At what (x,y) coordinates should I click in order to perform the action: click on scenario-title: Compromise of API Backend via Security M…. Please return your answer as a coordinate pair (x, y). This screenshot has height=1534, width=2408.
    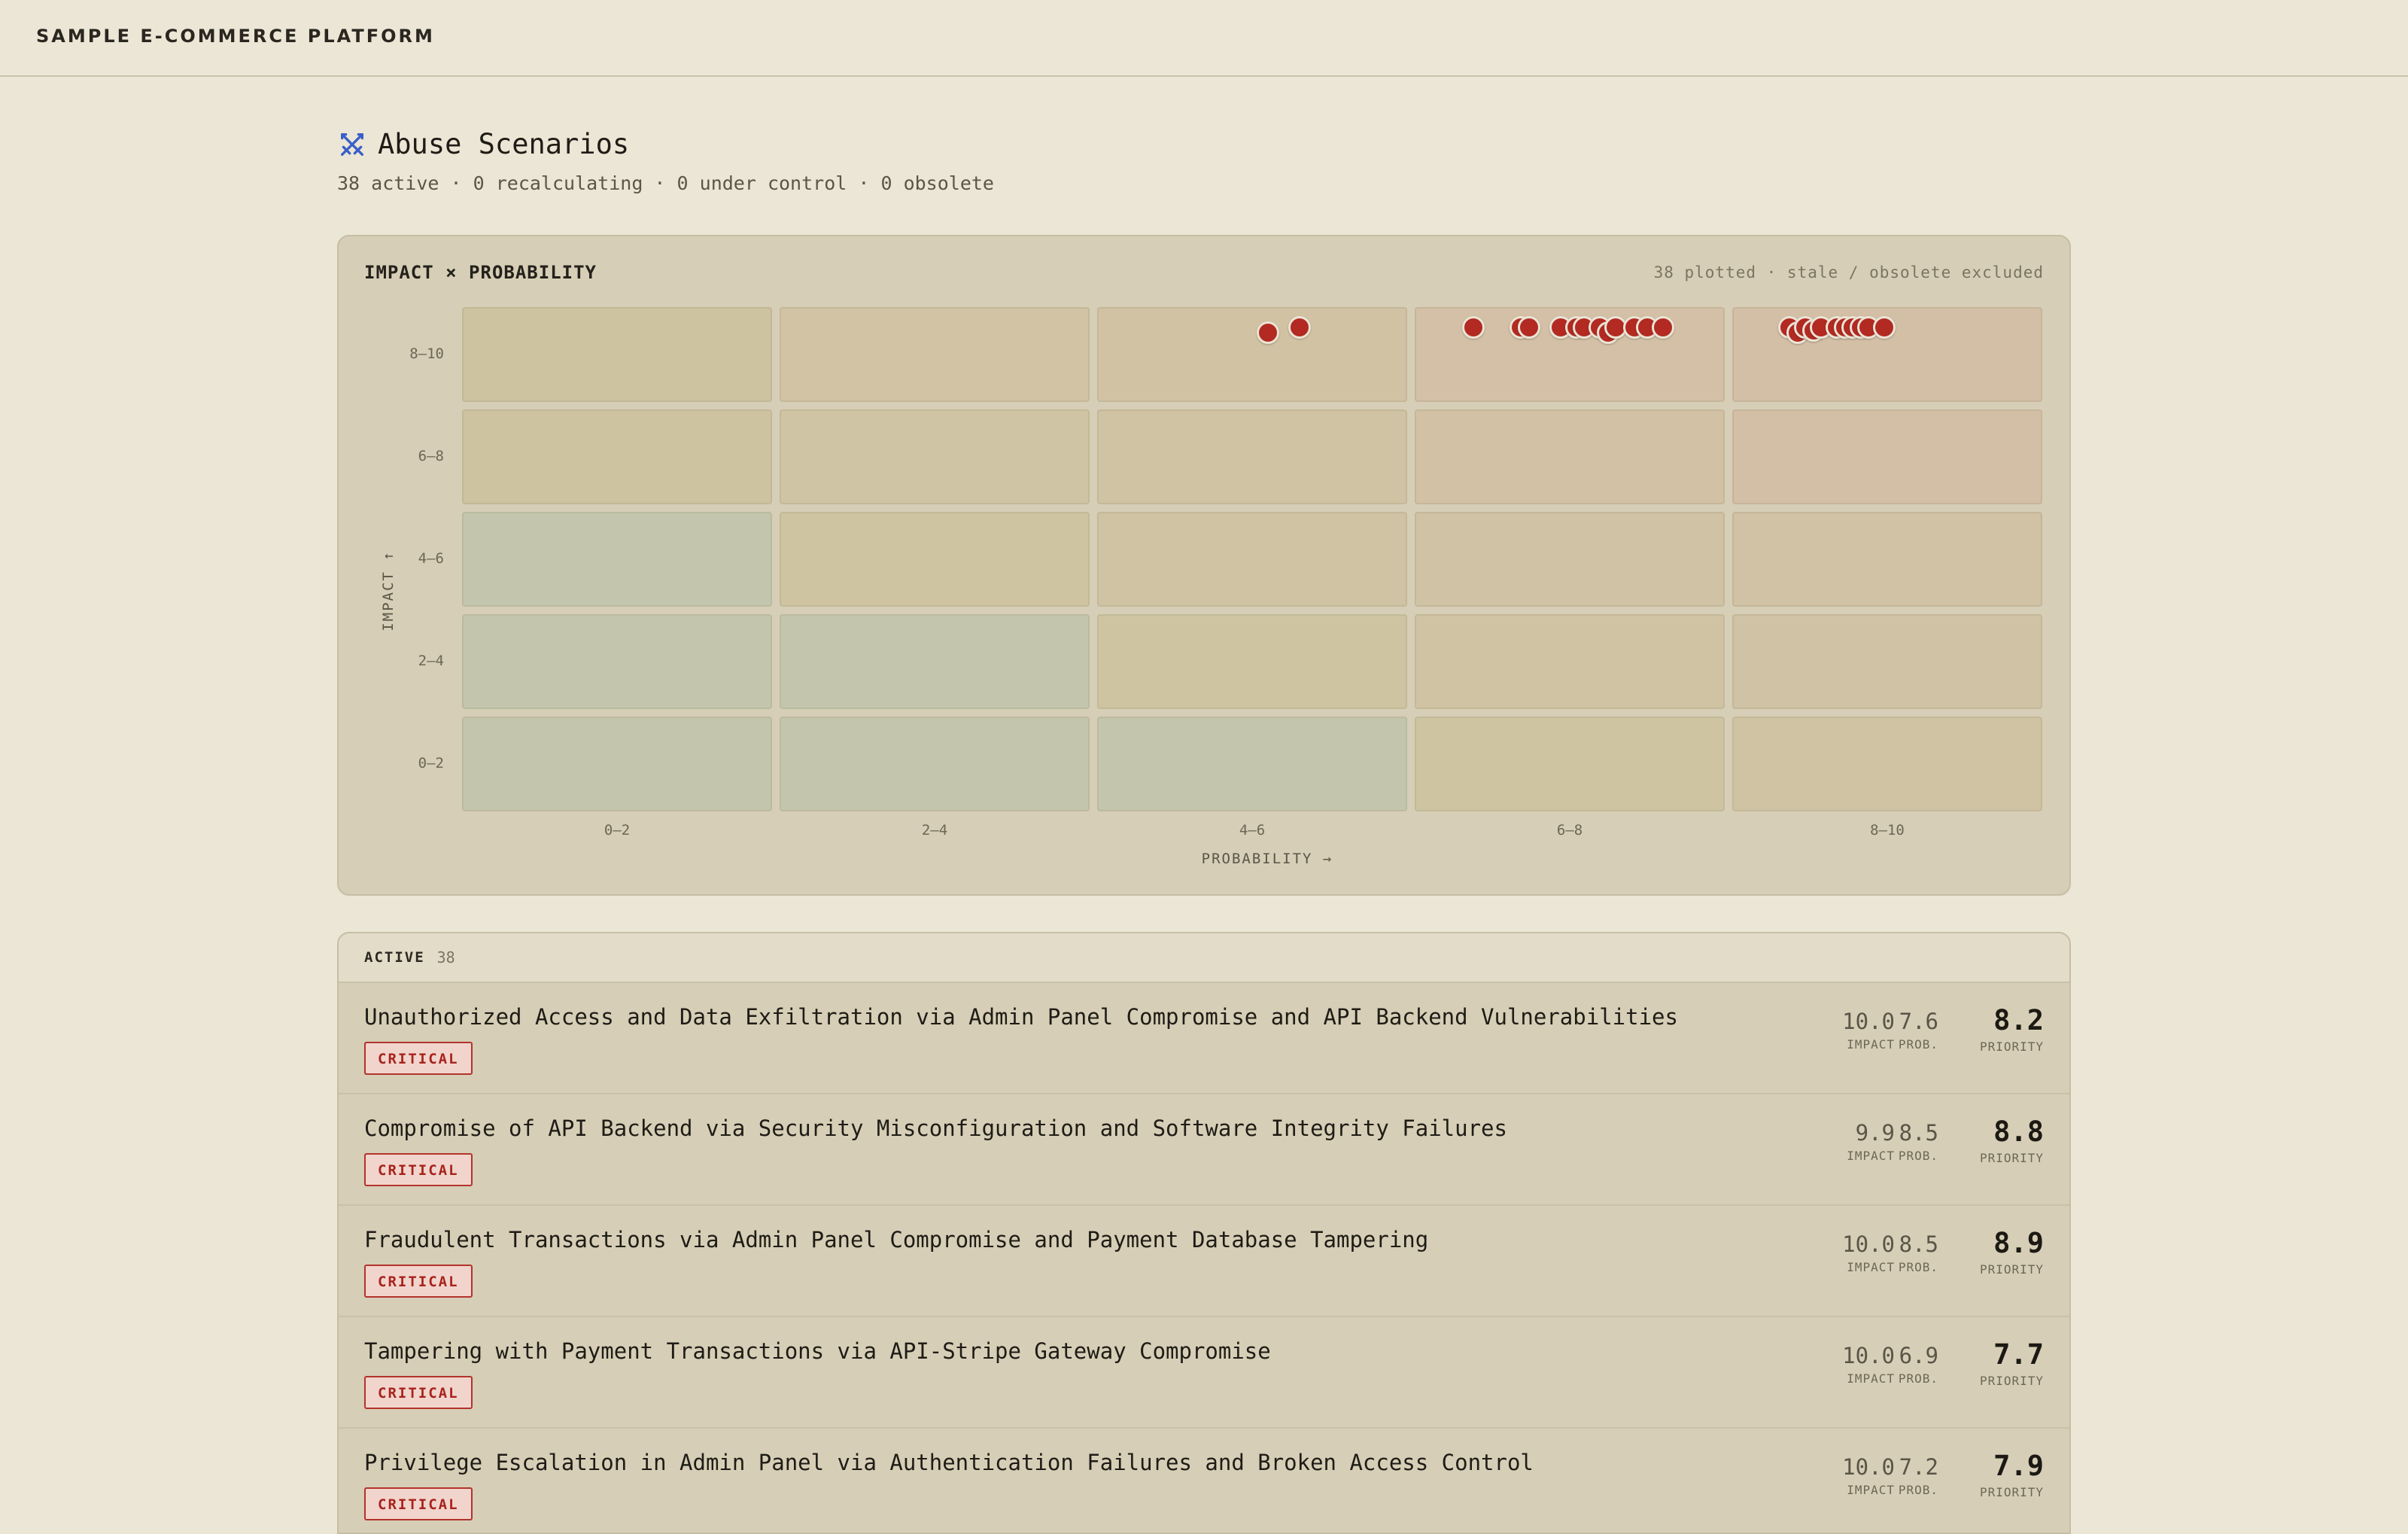
    Looking at the image, I should click on (935, 1128).